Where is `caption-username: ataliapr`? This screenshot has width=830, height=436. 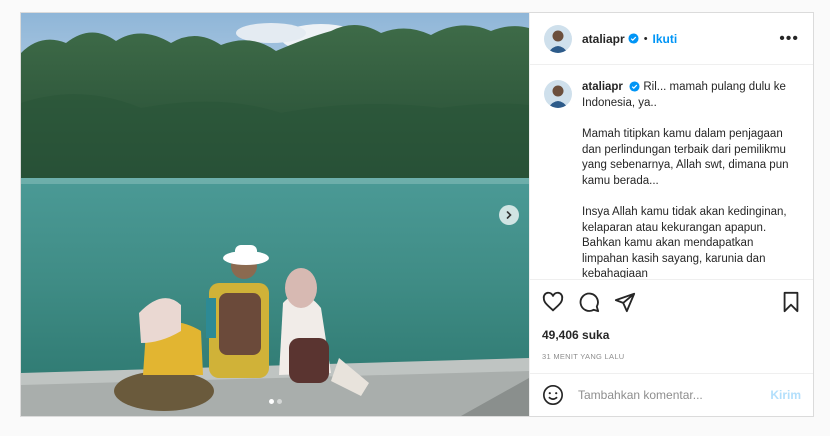
caption-username: ataliapr is located at coordinates (602, 87).